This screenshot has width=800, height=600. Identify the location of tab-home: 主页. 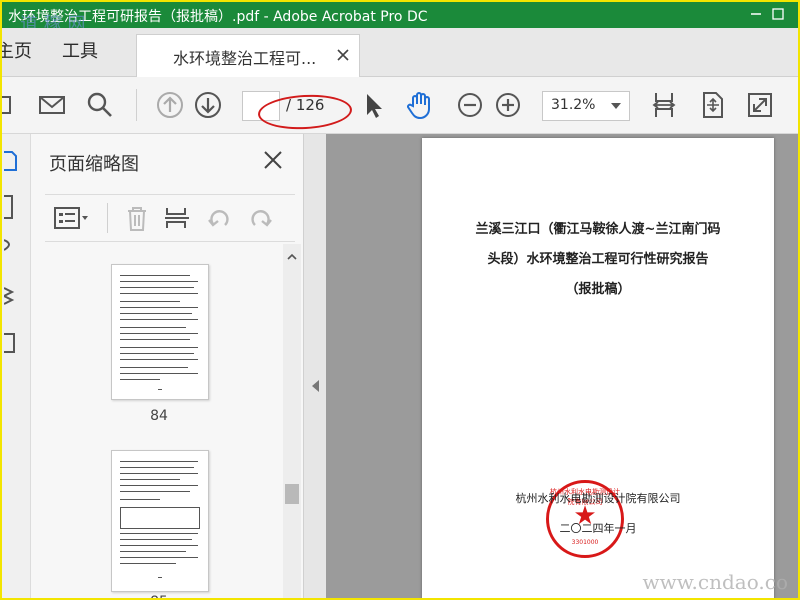
(17, 52).